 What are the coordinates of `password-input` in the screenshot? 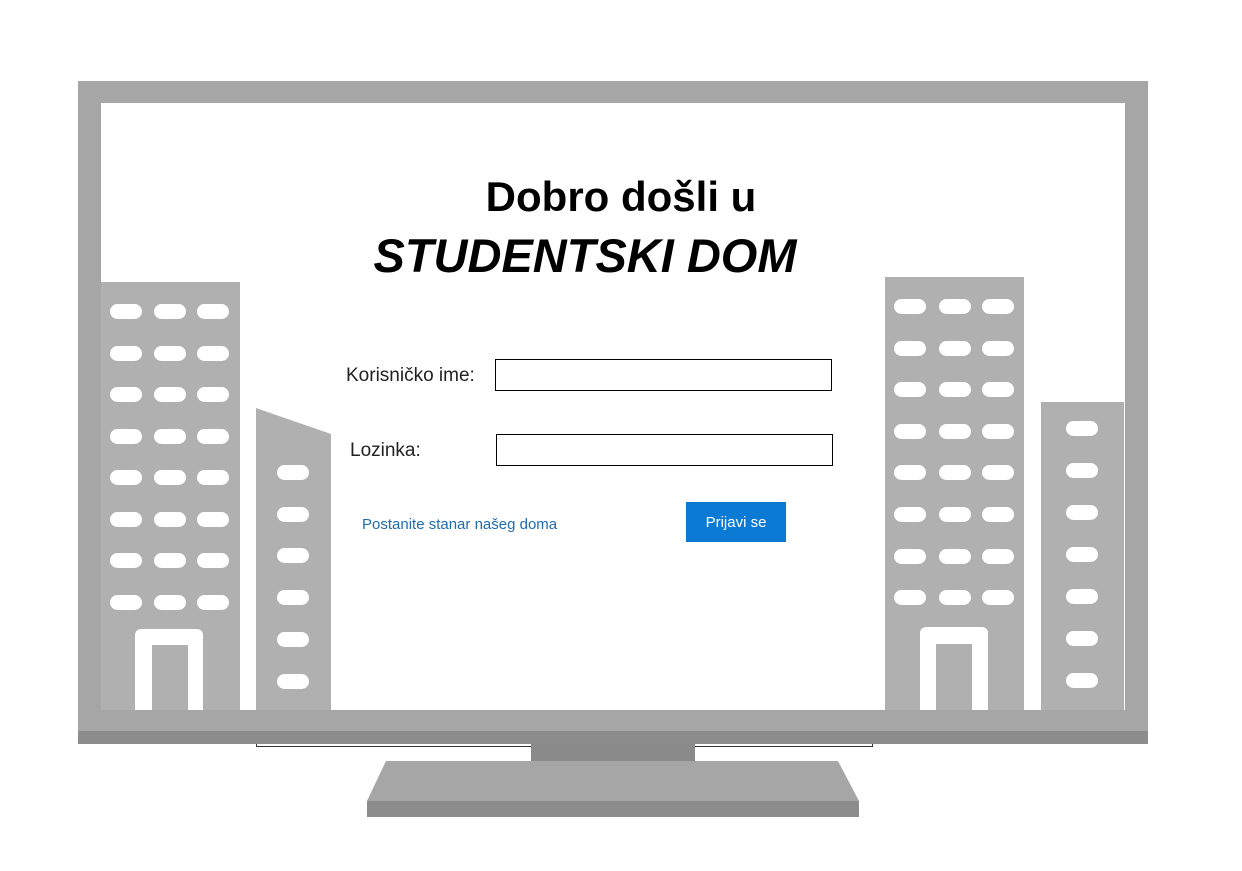 It's located at (664, 450).